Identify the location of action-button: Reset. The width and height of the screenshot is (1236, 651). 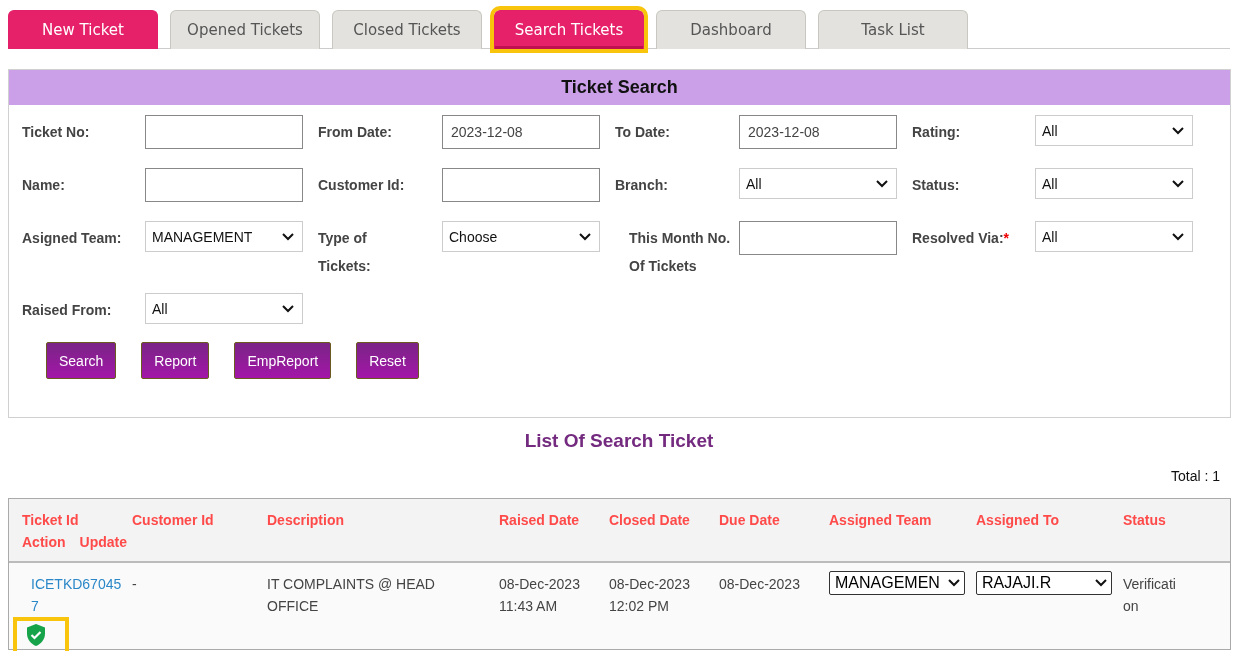
(387, 360).